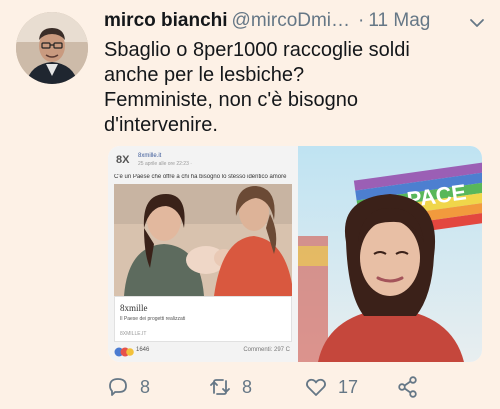 This screenshot has width=500, height=409. I want to click on two-women-photo, so click(203, 240).